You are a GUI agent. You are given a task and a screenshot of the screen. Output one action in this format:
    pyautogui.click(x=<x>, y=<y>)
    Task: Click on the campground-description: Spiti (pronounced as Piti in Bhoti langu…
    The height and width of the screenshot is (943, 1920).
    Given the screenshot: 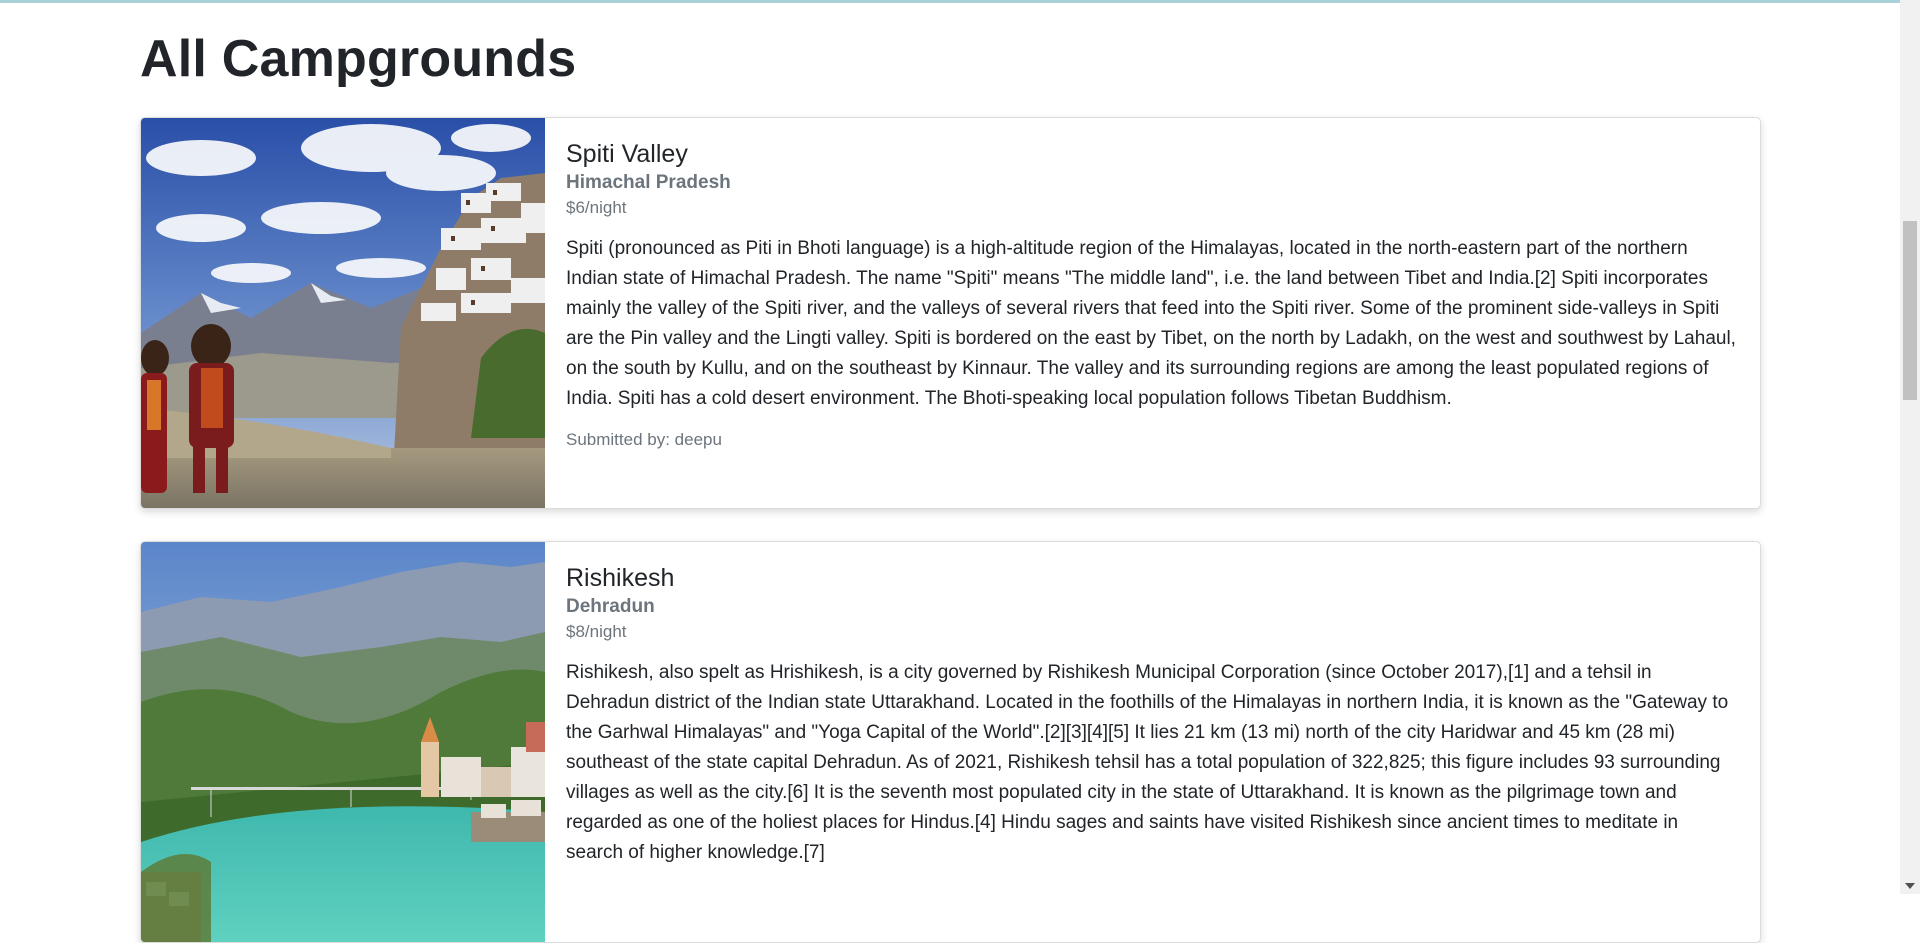 What is the action you would take?
    pyautogui.click(x=1151, y=323)
    